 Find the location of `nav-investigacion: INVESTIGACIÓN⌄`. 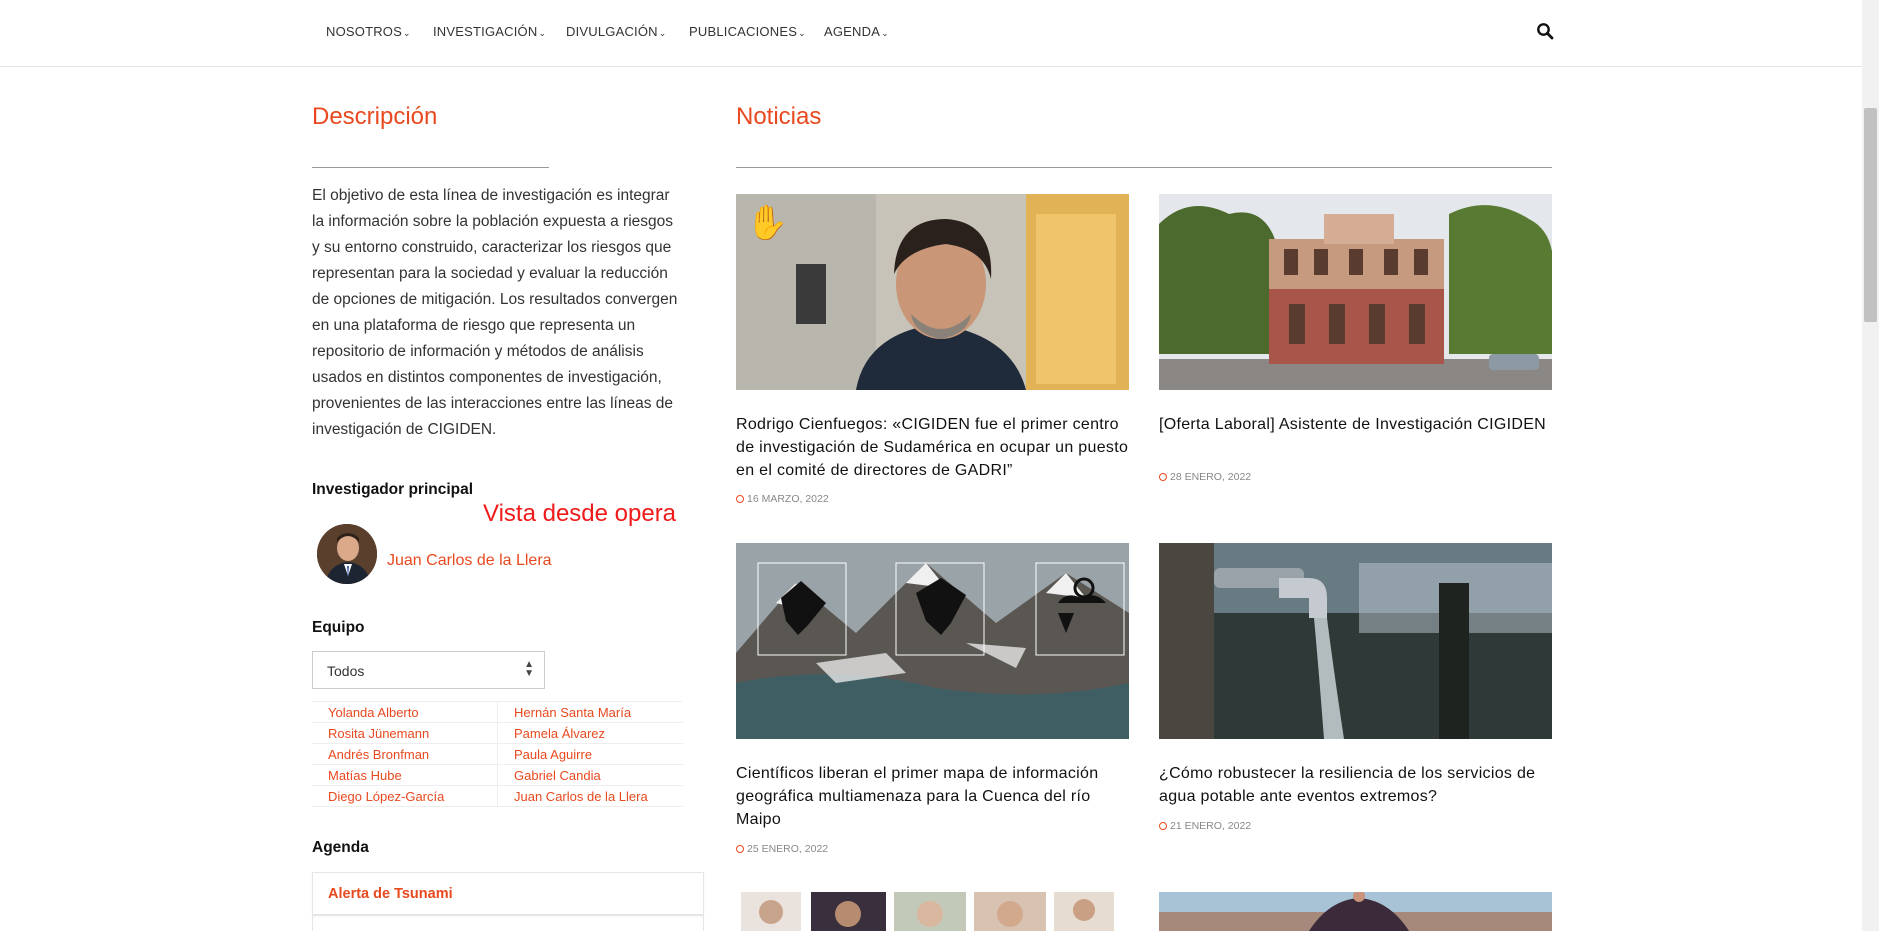

nav-investigacion: INVESTIGACIÓN⌄ is located at coordinates (489, 31).